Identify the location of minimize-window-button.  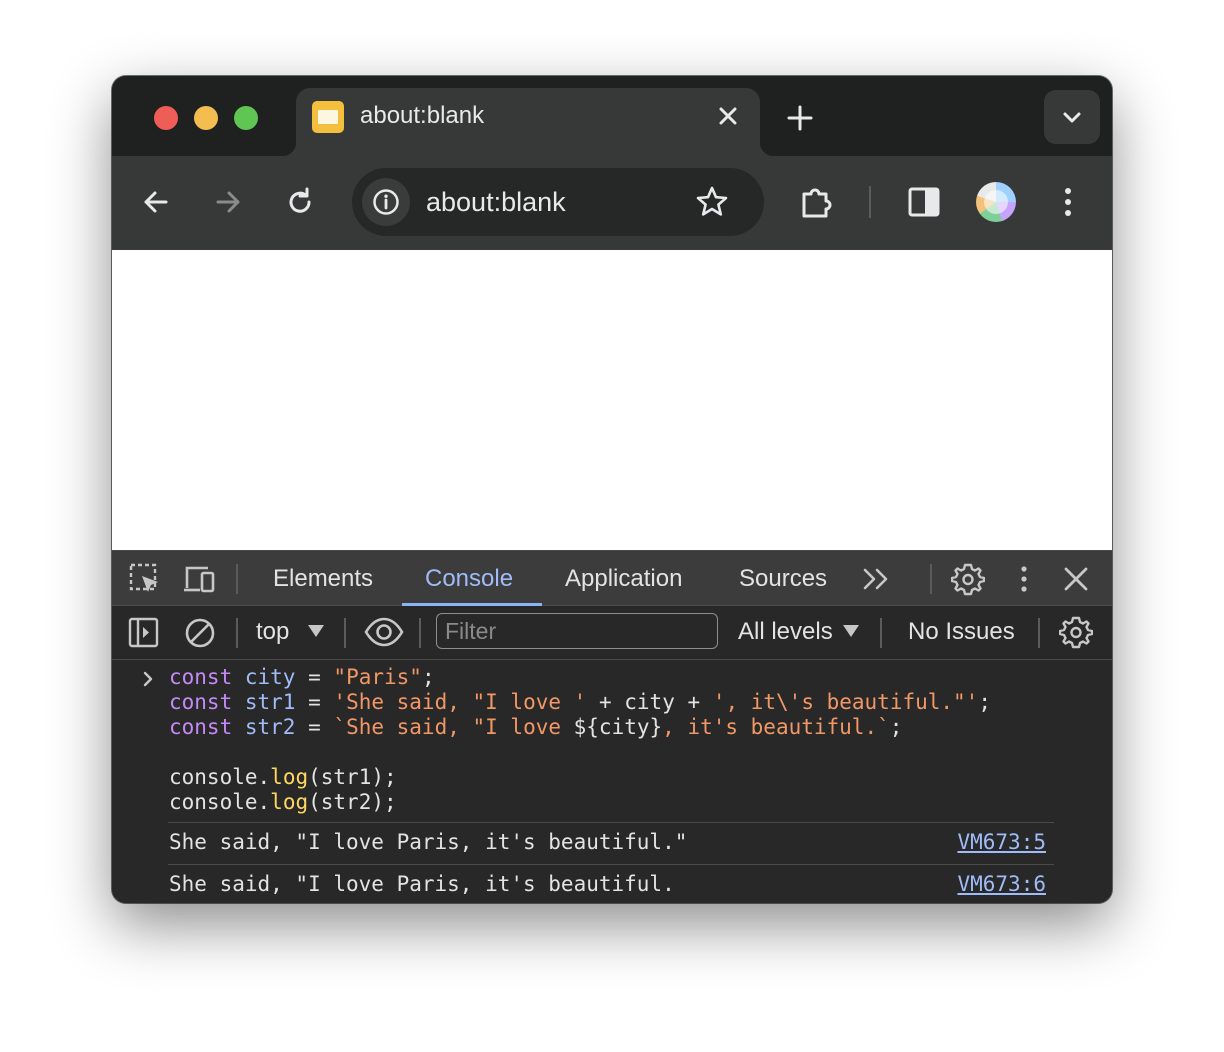
(206, 118).